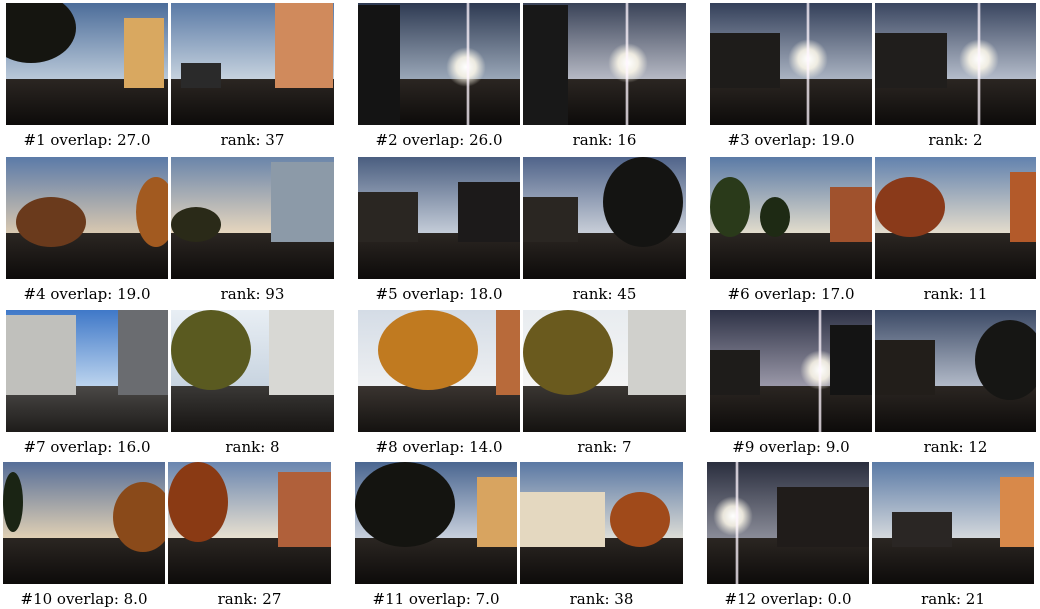  I want to click on rank-caption: rank: 16, so click(604, 140).